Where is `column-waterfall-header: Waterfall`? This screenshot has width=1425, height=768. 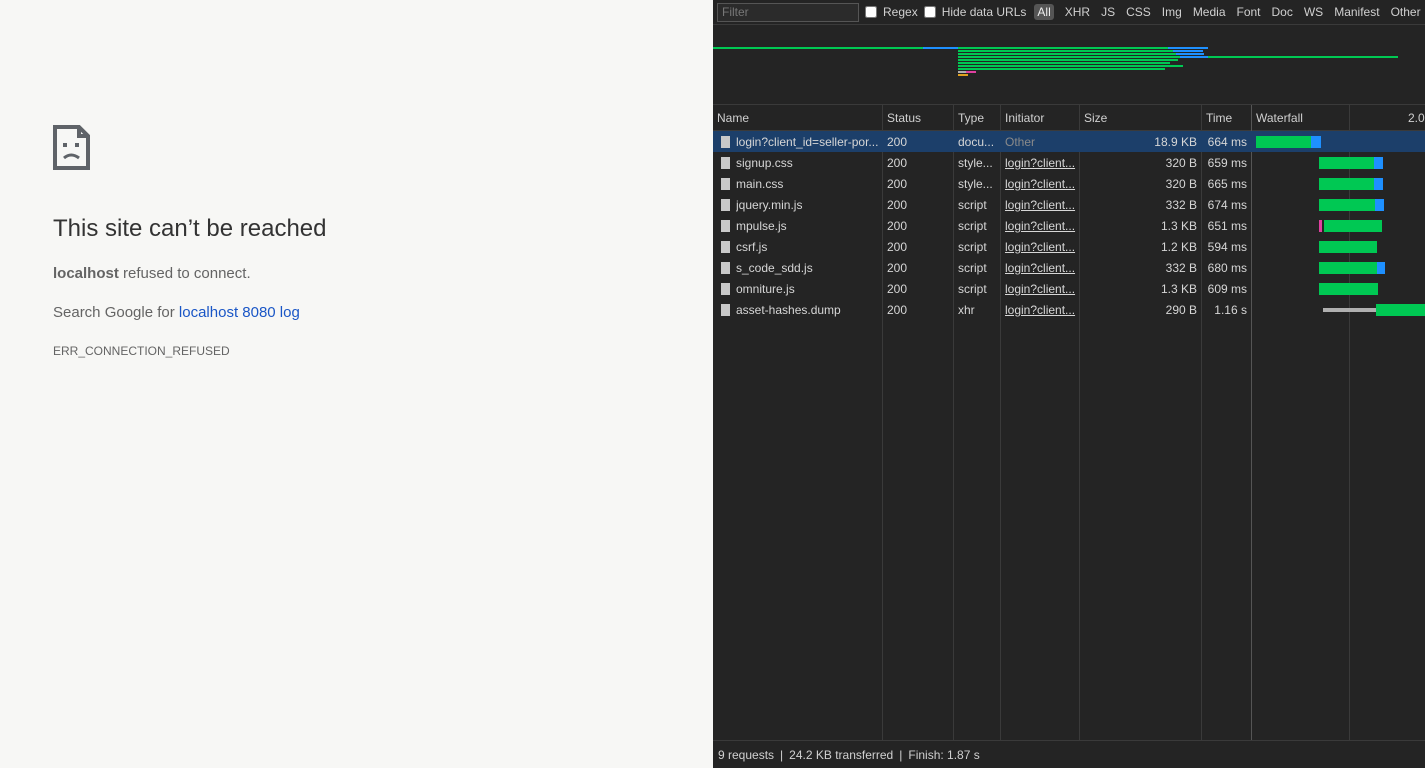 column-waterfall-header: Waterfall is located at coordinates (1279, 118).